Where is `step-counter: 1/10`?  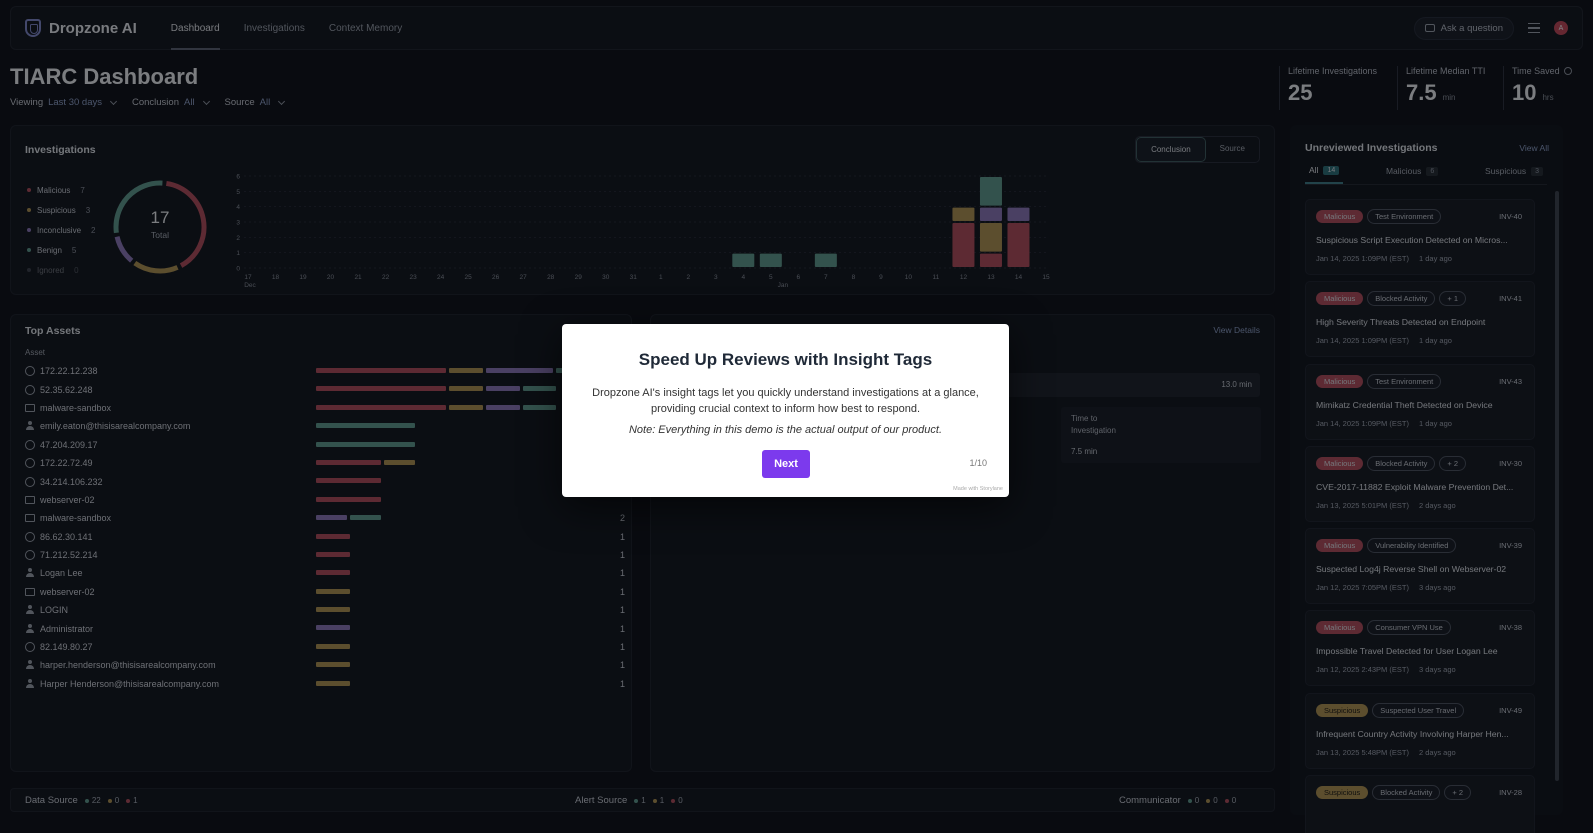
step-counter: 1/10 is located at coordinates (978, 463).